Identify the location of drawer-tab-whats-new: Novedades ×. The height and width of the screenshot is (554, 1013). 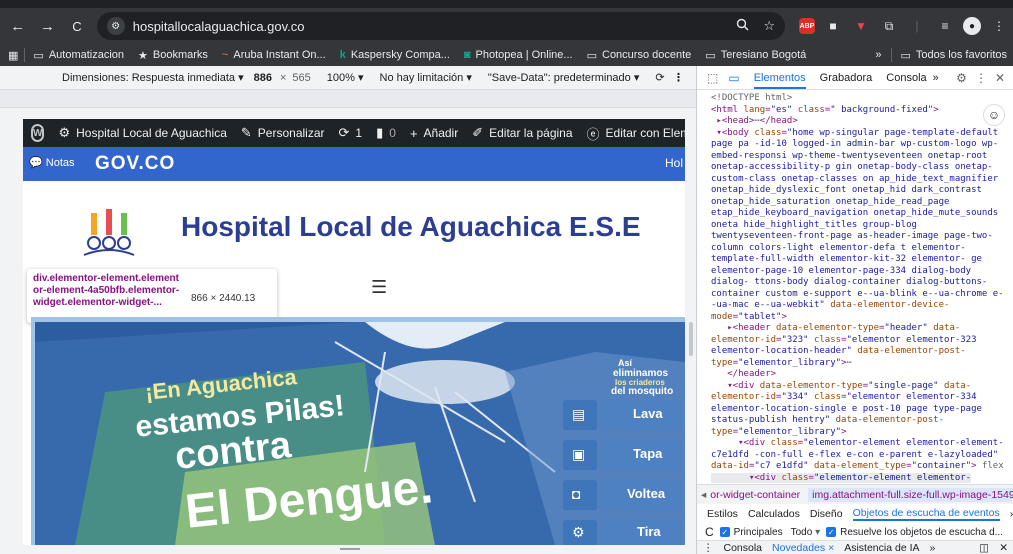
(803, 548).